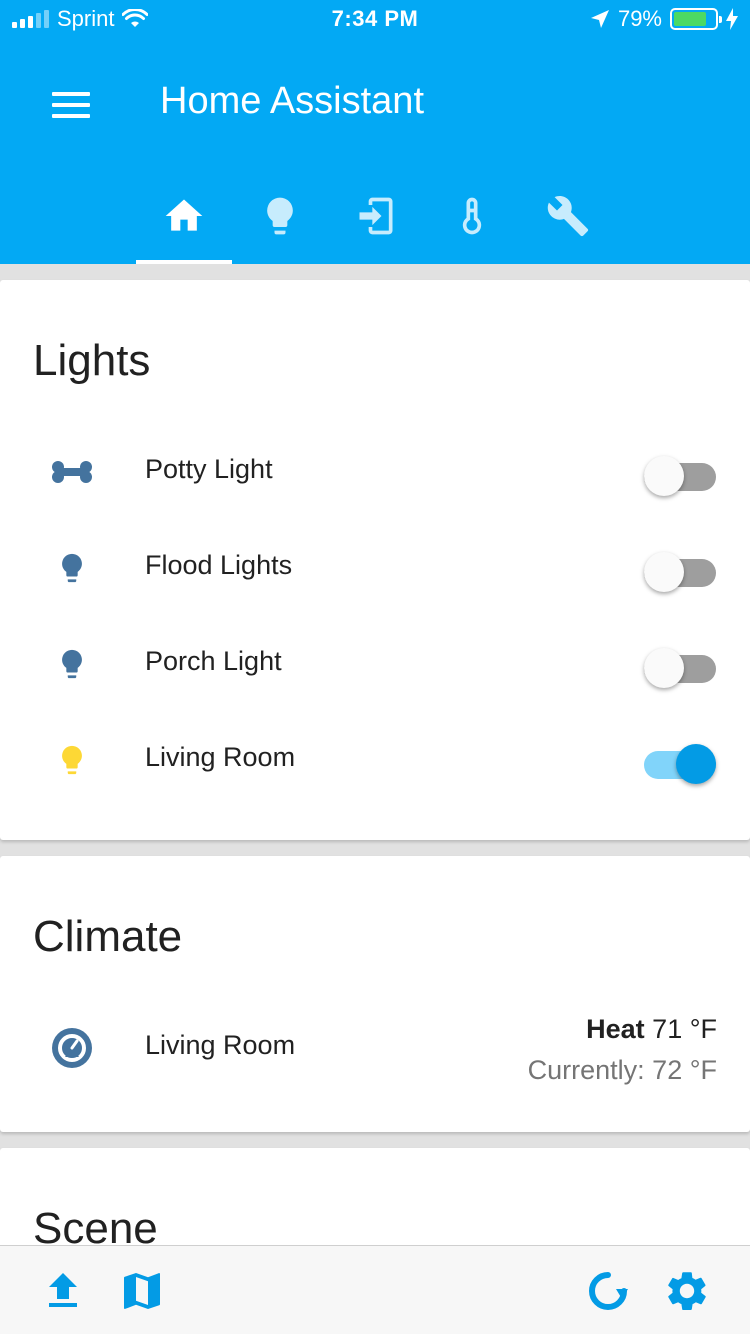 Image resolution: width=750 pixels, height=1334 pixels. I want to click on light-row-potty: Potty Light, so click(375, 470).